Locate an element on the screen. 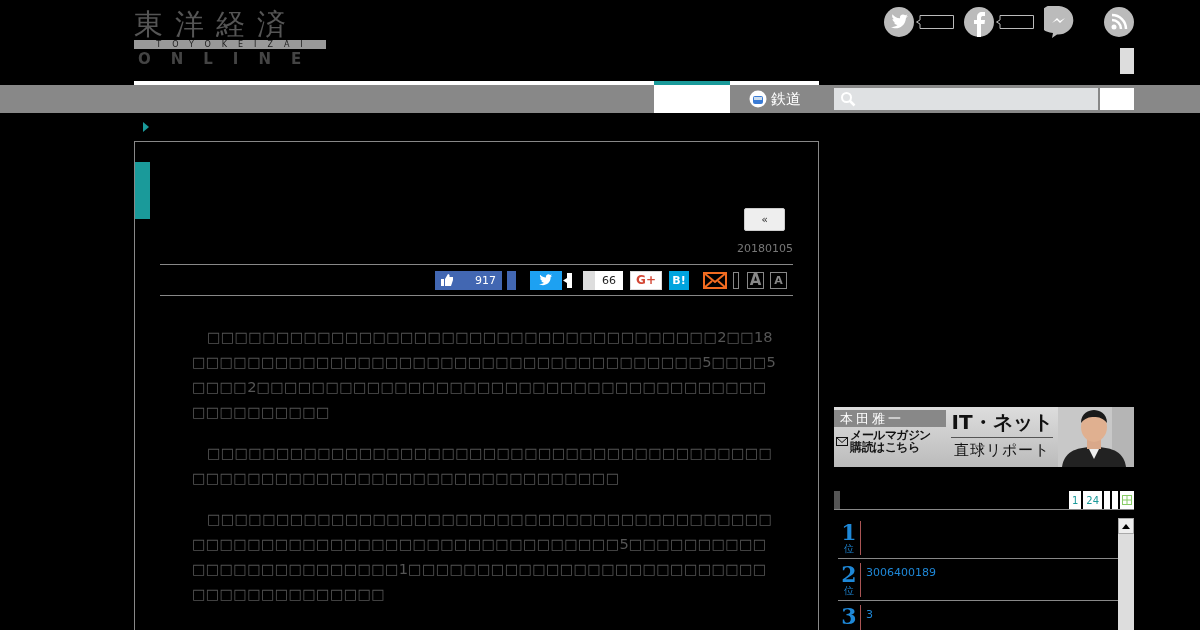 Image resolution: width=1200 pixels, height=630 pixels. newsletter-text: メールマガジン 購読はこちら is located at coordinates (890, 441).